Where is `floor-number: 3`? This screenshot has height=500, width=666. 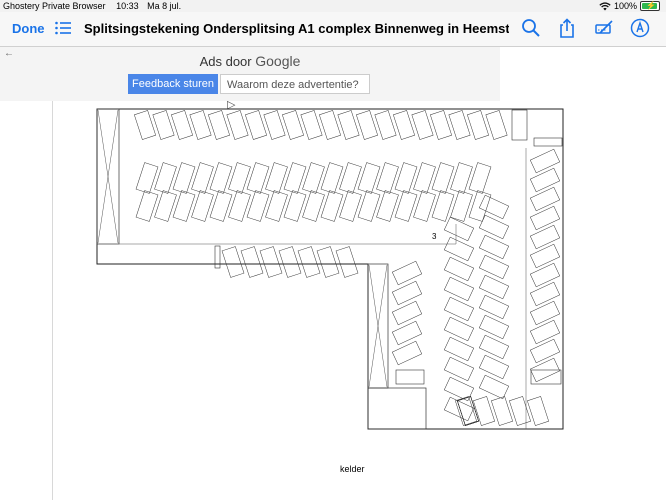
floor-number: 3 is located at coordinates (434, 236).